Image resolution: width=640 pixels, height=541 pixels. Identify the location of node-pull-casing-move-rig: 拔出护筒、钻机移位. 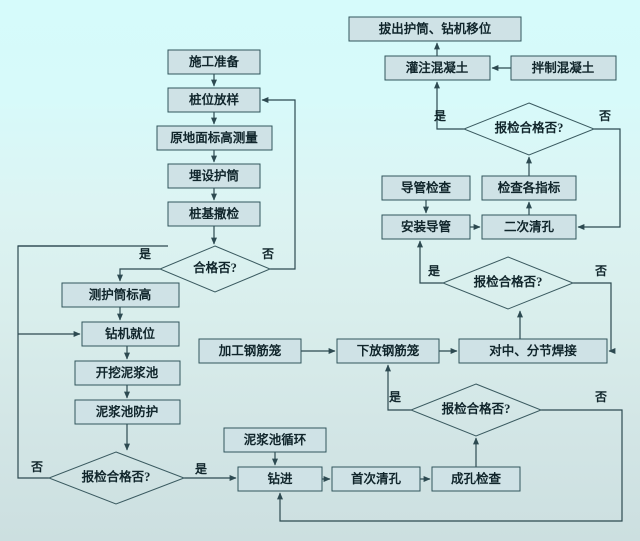
(435, 29).